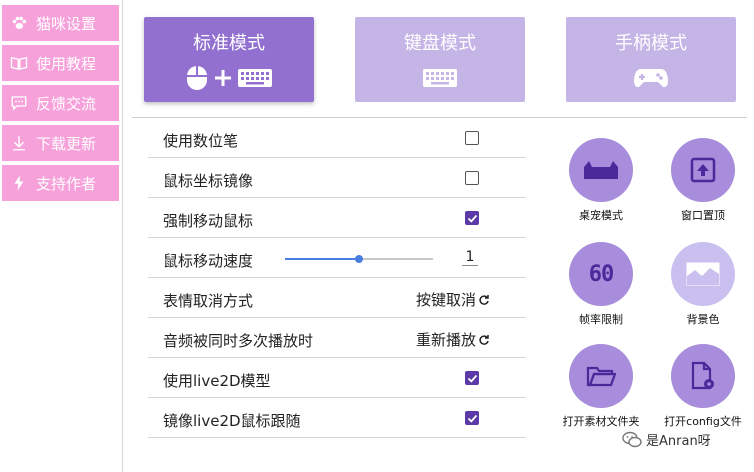 This screenshot has height=472, width=754. I want to click on setting-label: 使用数位笔, so click(201, 141).